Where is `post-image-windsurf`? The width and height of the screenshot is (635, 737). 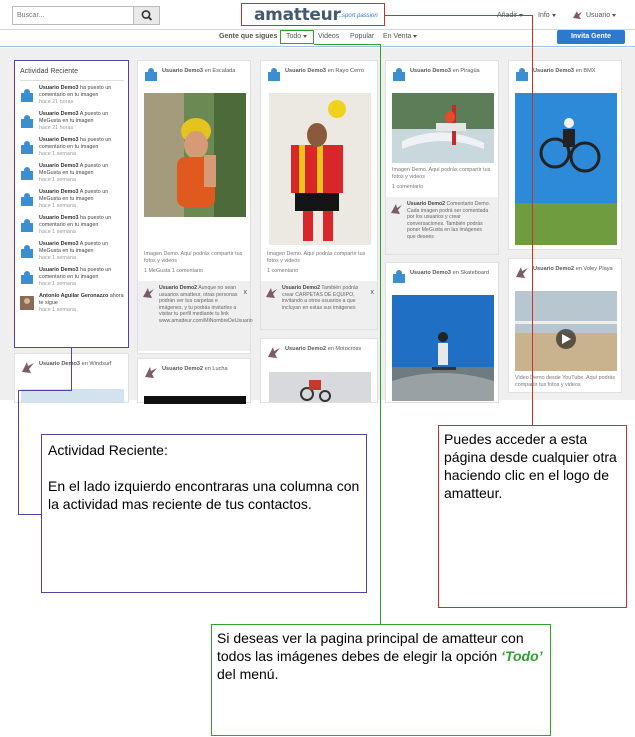
post-image-windsurf is located at coordinates (72, 396).